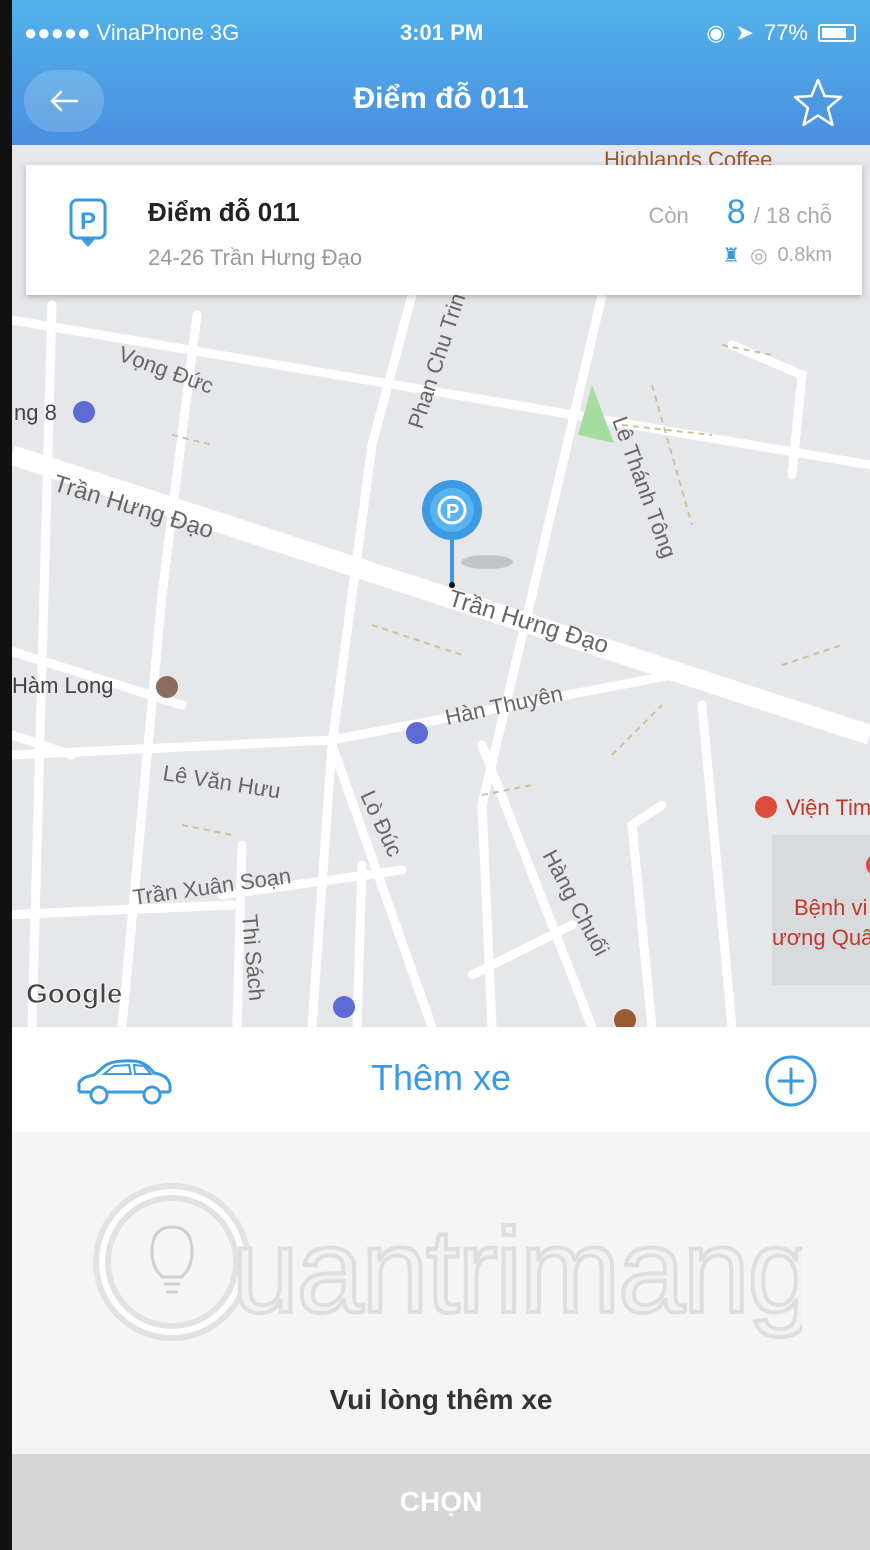  Describe the element at coordinates (441, 98) in the screenshot. I see `page-title: Điểm đỗ 011` at that location.